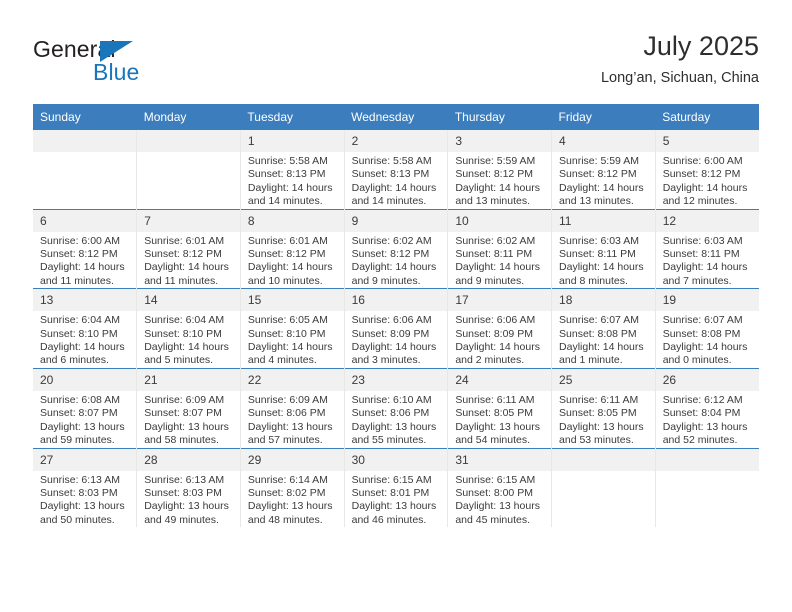 The width and height of the screenshot is (792, 612). Describe the element at coordinates (79, 492) in the screenshot. I see `sunset-text: Sunset: 8:03 PM` at that location.